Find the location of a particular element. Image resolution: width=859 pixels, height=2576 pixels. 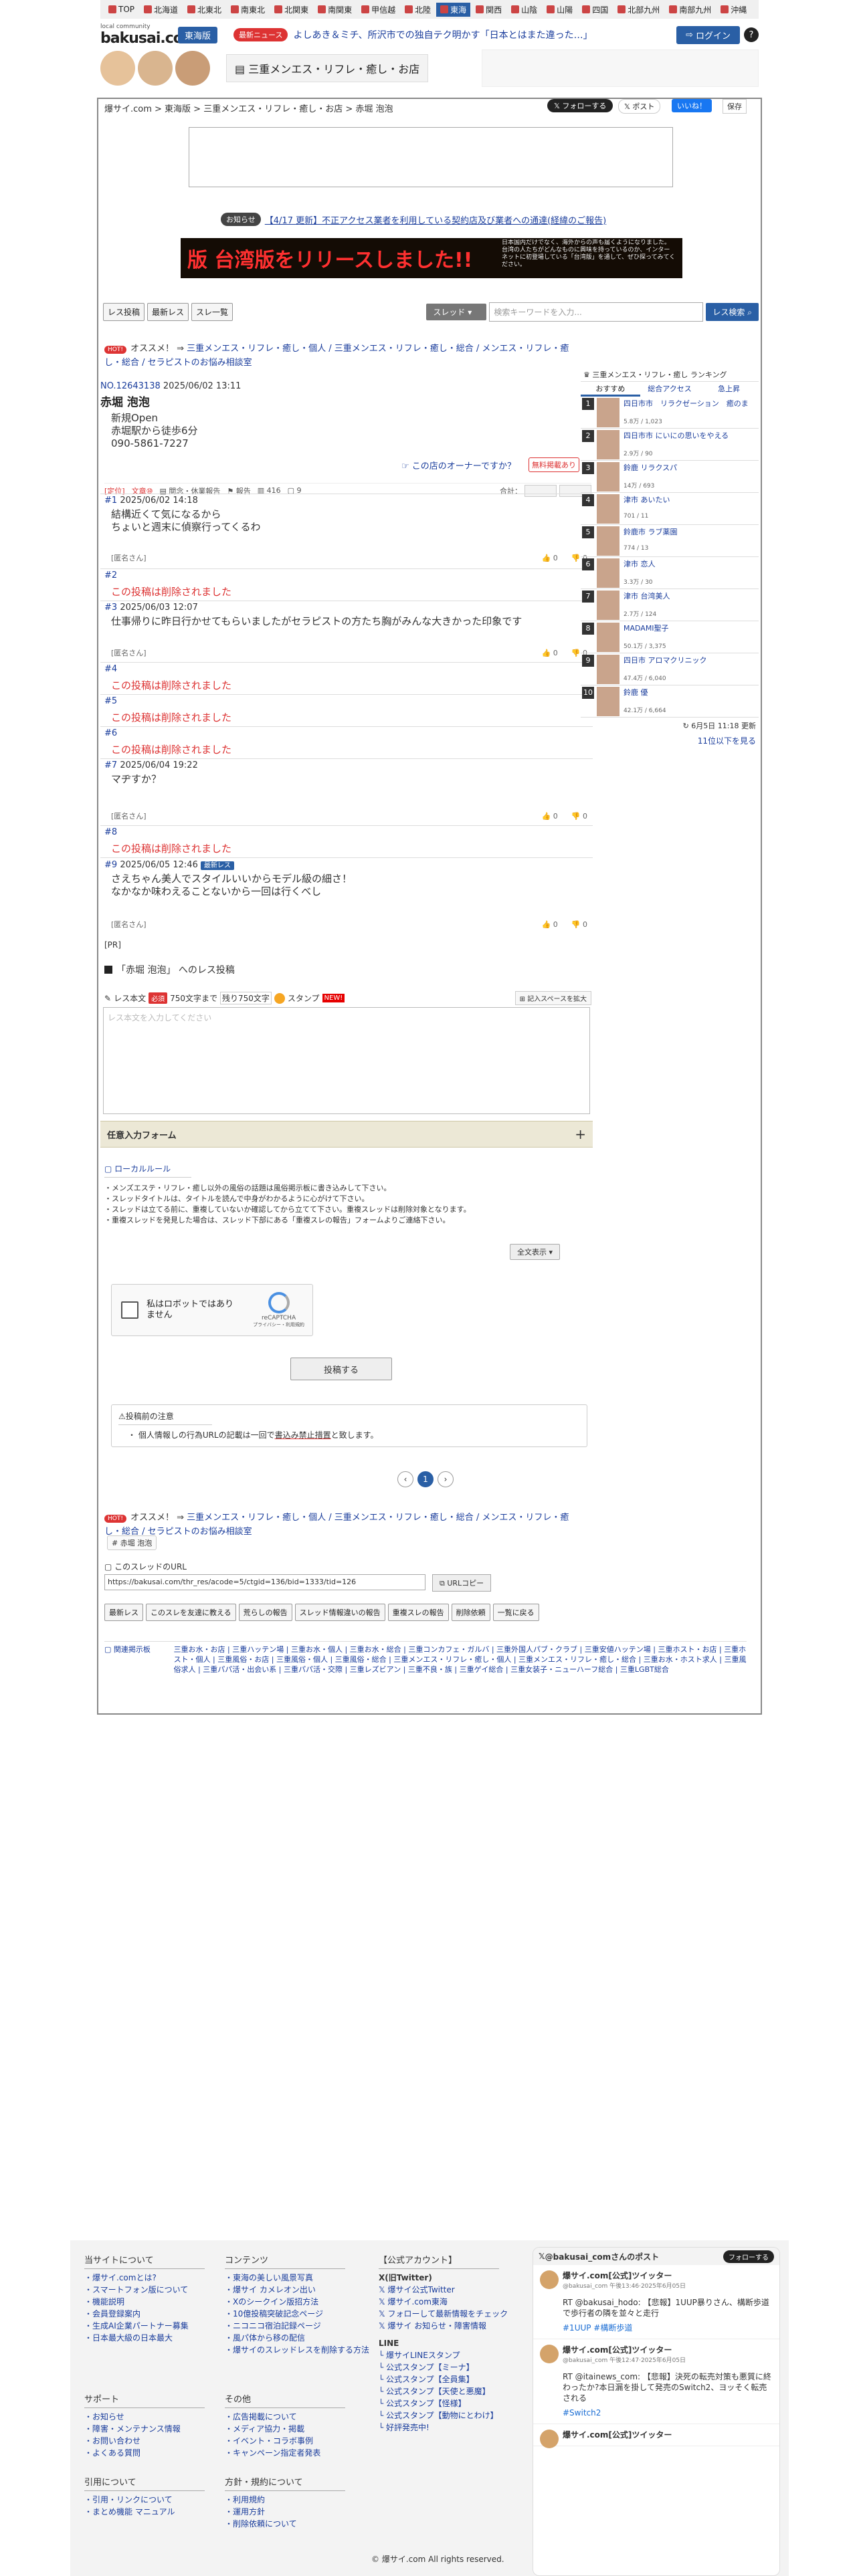

footer-link: ・爆サイ.comとは? is located at coordinates (144, 2278).